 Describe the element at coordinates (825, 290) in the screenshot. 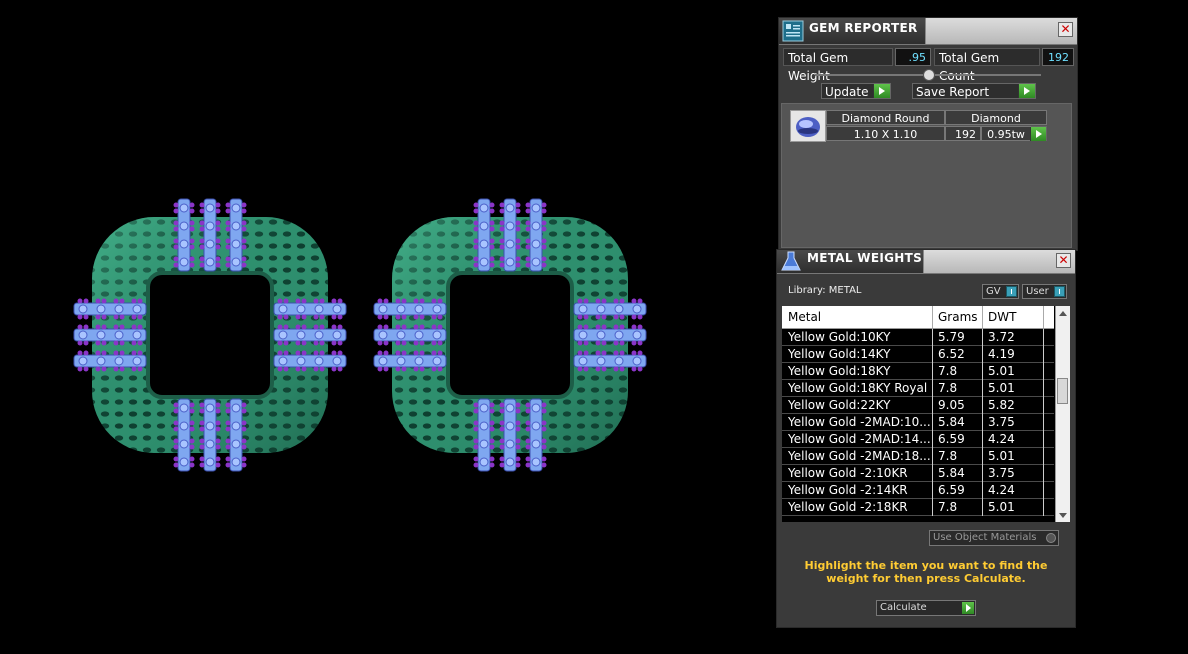

I see `library-label: Library: METAL` at that location.